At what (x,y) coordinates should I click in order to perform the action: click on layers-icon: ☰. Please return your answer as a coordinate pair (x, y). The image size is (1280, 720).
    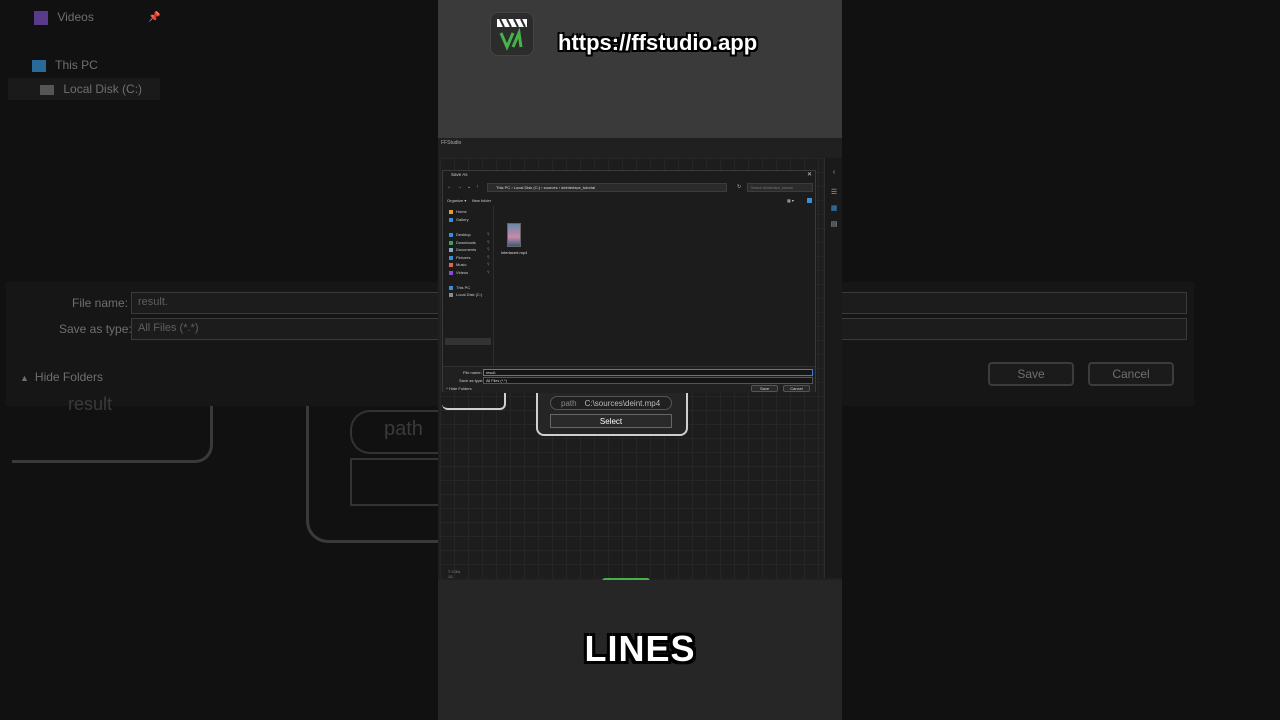
    Looking at the image, I should click on (834, 193).